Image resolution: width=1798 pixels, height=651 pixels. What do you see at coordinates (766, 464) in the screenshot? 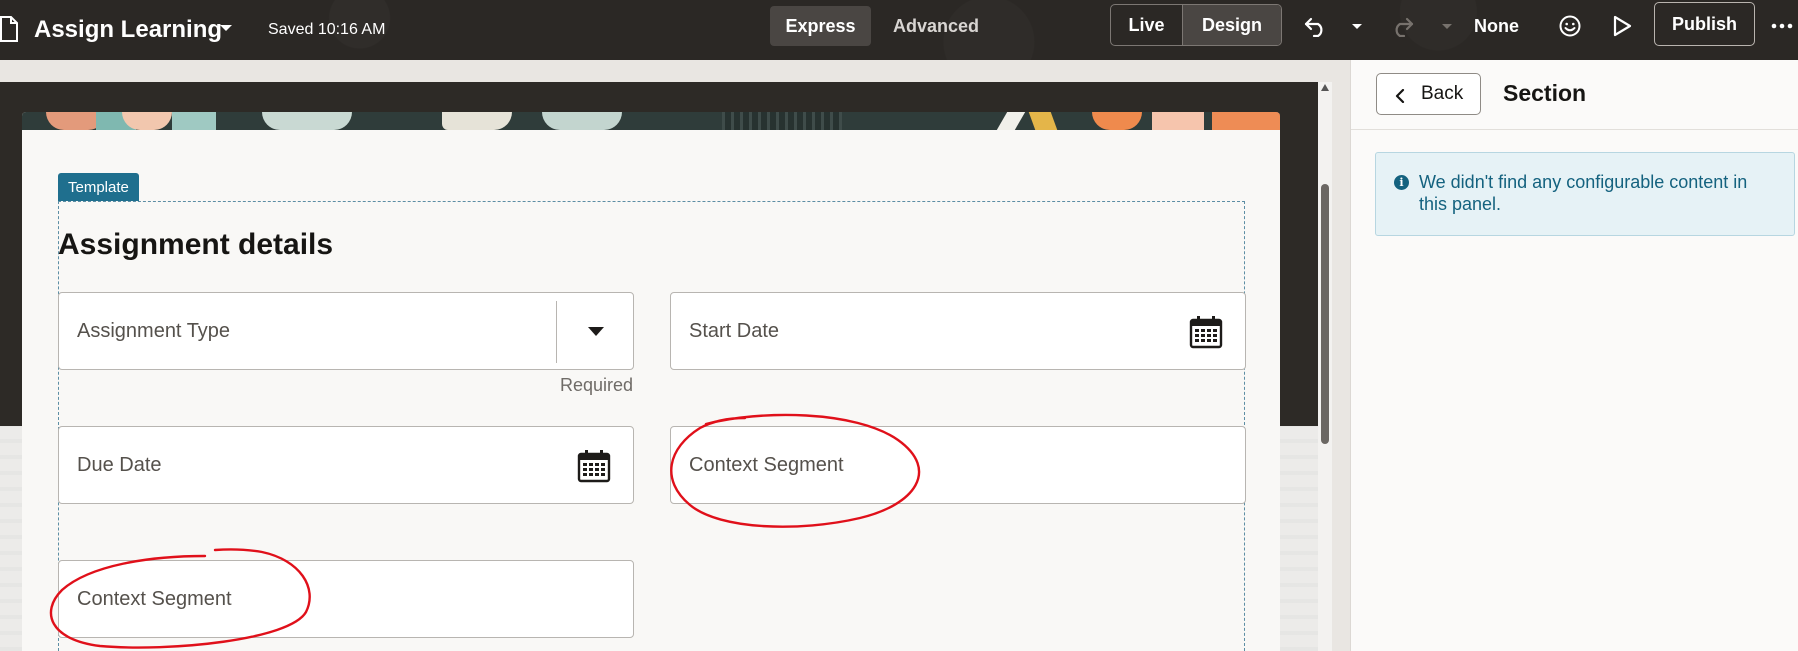
I see `context-segment-label-1: Context Segment` at bounding box center [766, 464].